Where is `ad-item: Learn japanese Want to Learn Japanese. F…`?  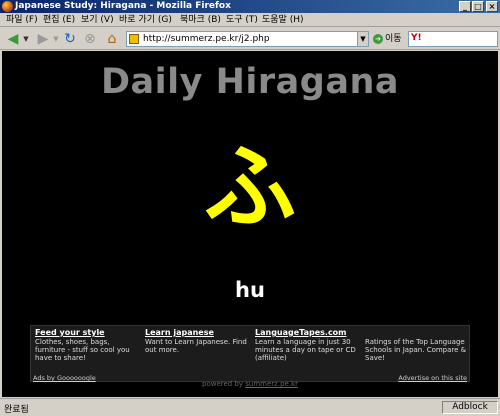 ad-item: Learn japanese Want to Learn Japanese. F… is located at coordinates (198, 341).